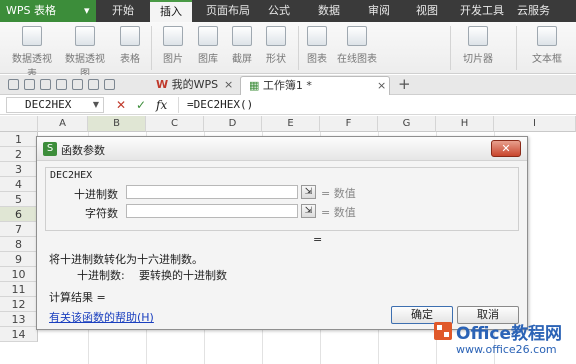  Describe the element at coordinates (171, 11) in the screenshot. I see `tab-insert: 插入` at that location.